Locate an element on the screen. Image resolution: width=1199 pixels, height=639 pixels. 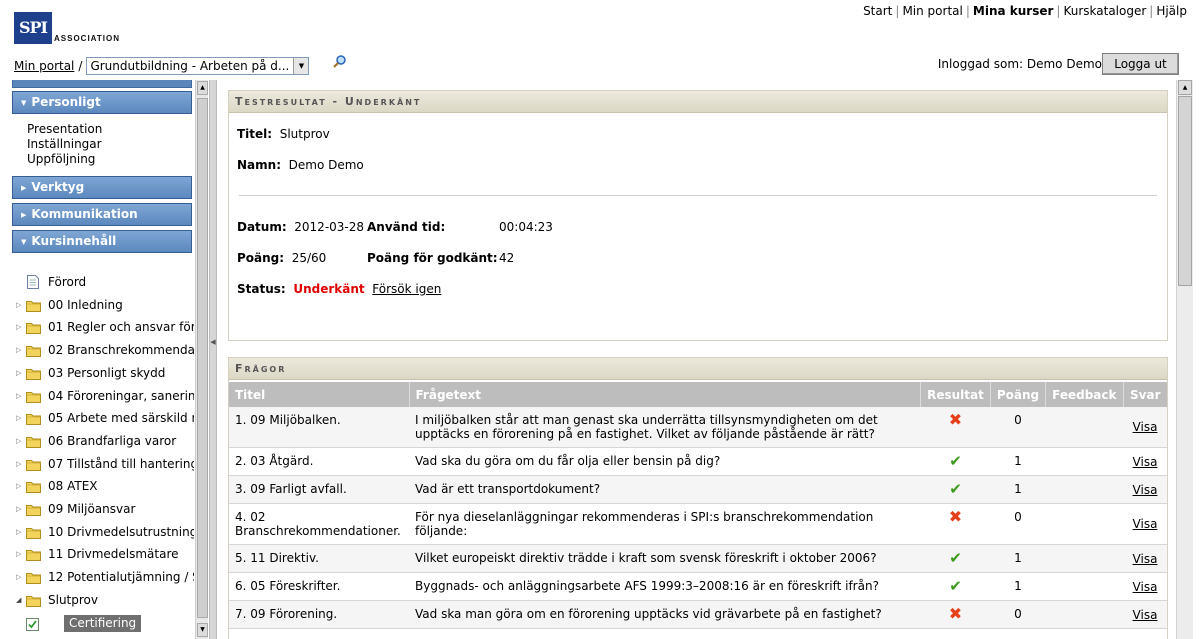
sidebar-item-installningar: Inställningar is located at coordinates (64, 144).